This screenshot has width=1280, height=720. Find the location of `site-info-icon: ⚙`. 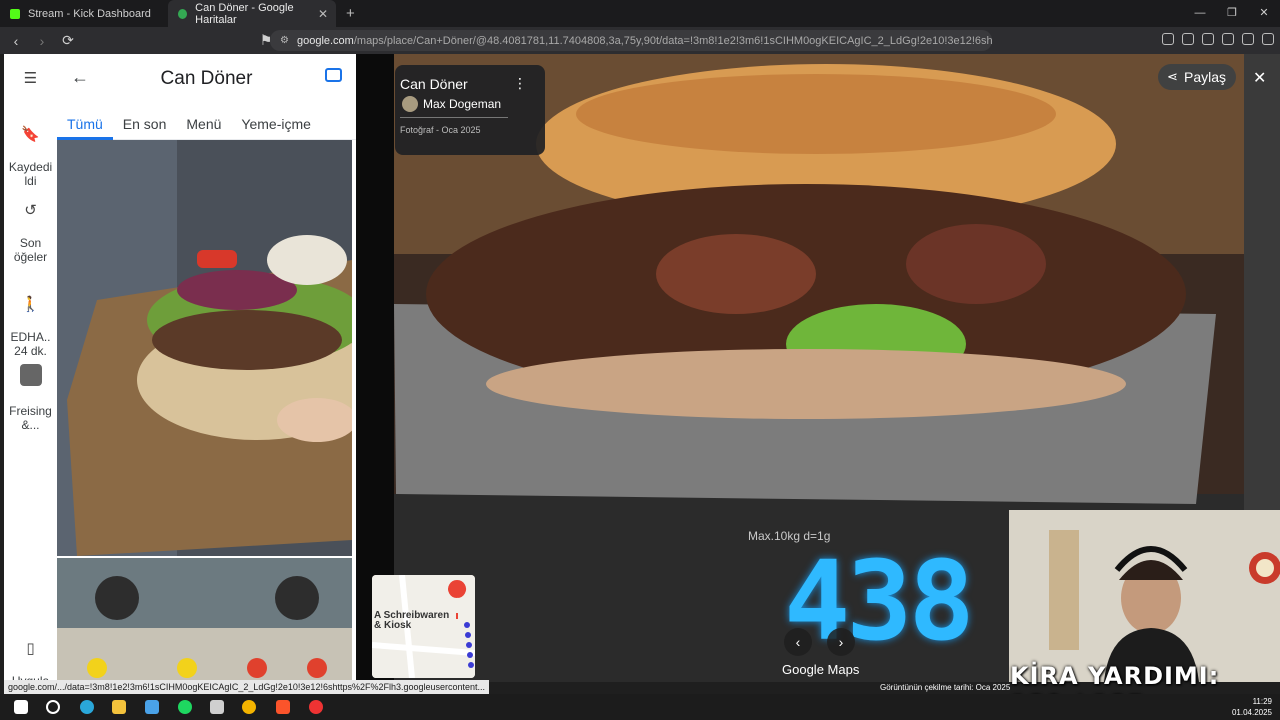

site-info-icon: ⚙ is located at coordinates (284, 40).